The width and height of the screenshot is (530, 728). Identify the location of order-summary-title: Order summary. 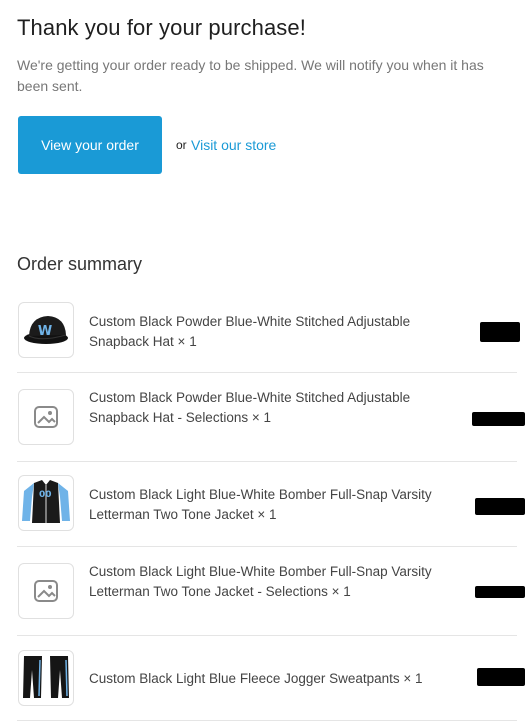
(80, 264).